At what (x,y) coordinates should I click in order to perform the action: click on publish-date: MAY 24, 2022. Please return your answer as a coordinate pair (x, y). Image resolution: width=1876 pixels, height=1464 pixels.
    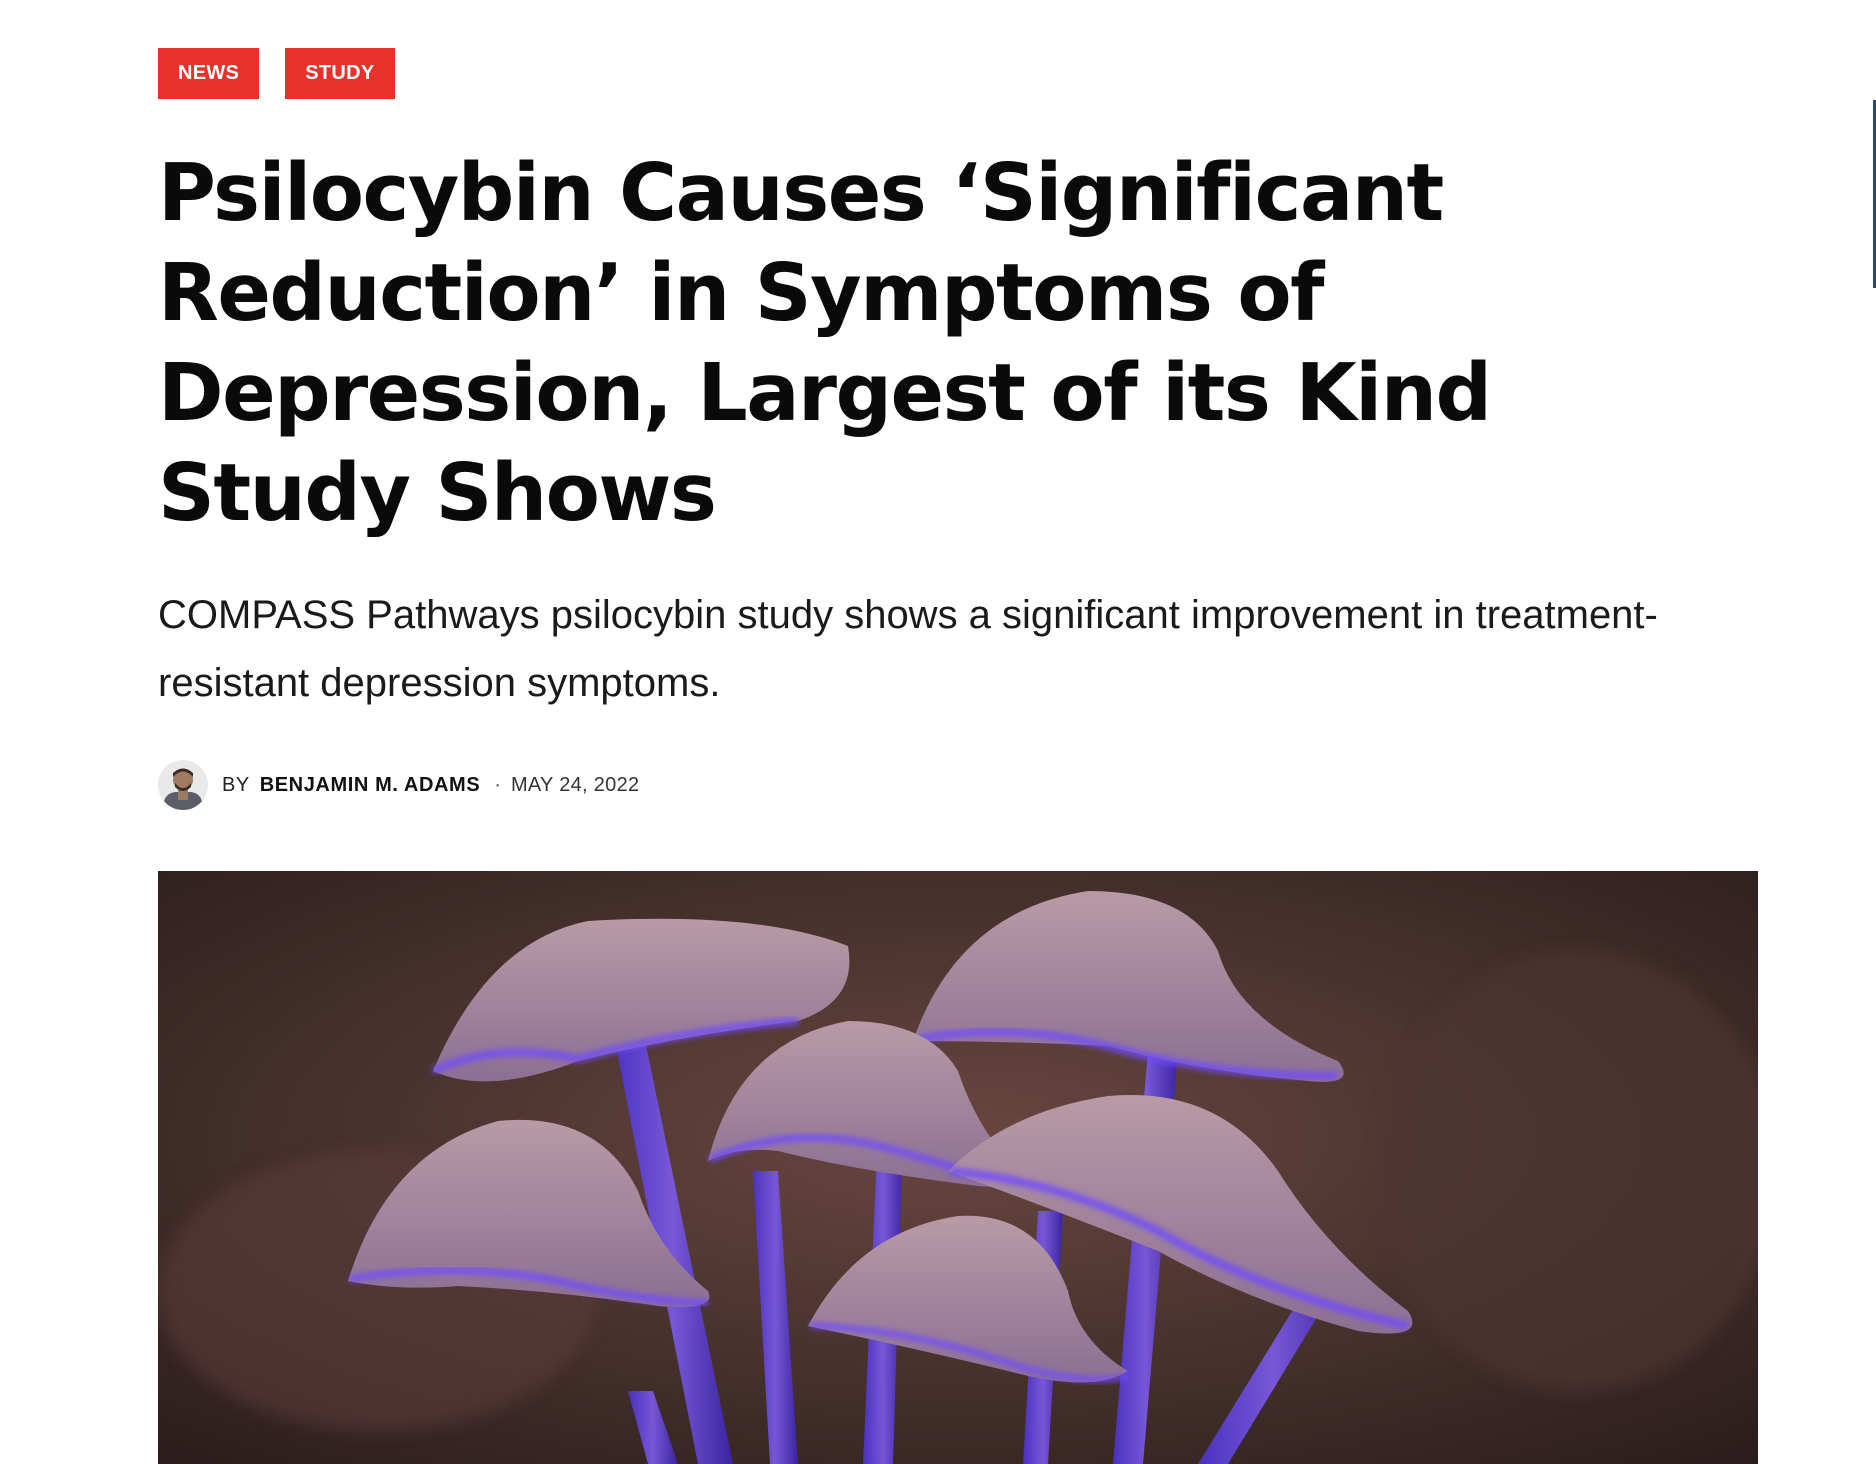
    Looking at the image, I should click on (575, 784).